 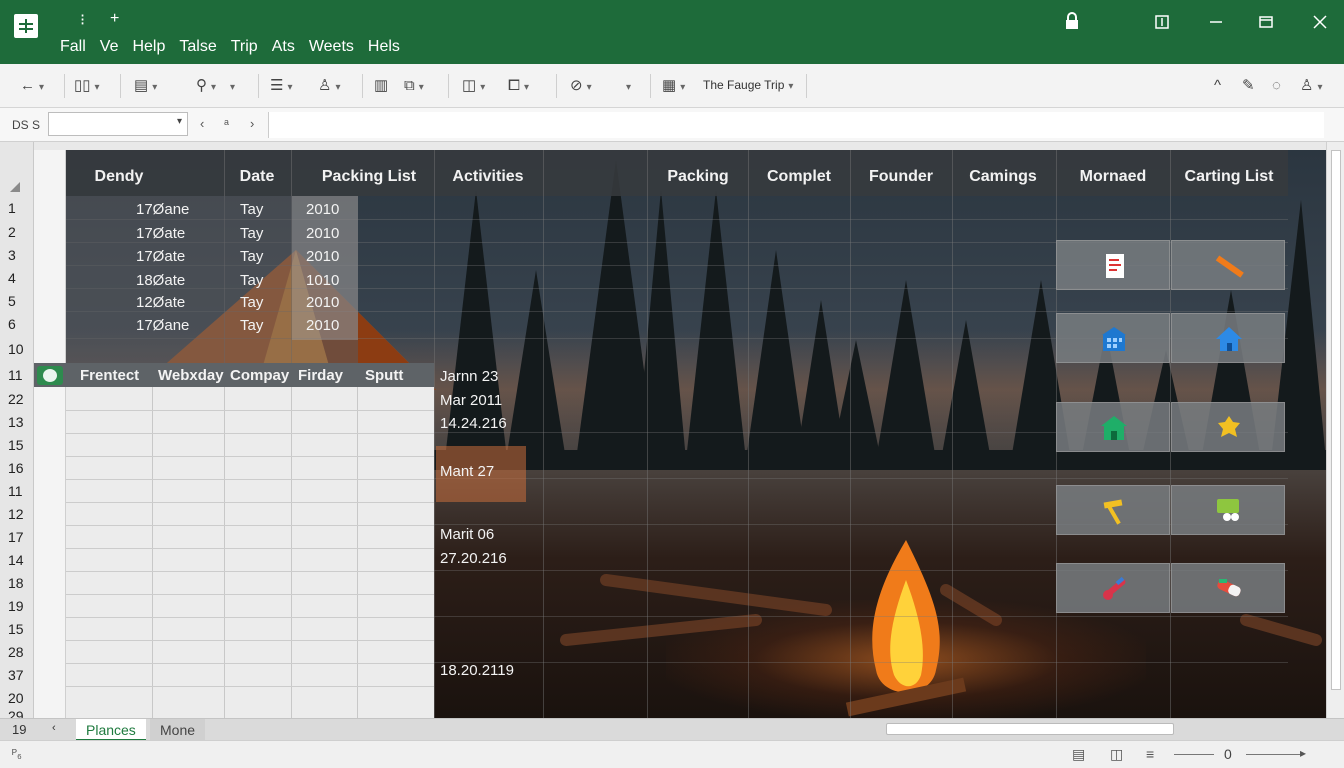 I want to click on row-number: 22, so click(x=17, y=399).